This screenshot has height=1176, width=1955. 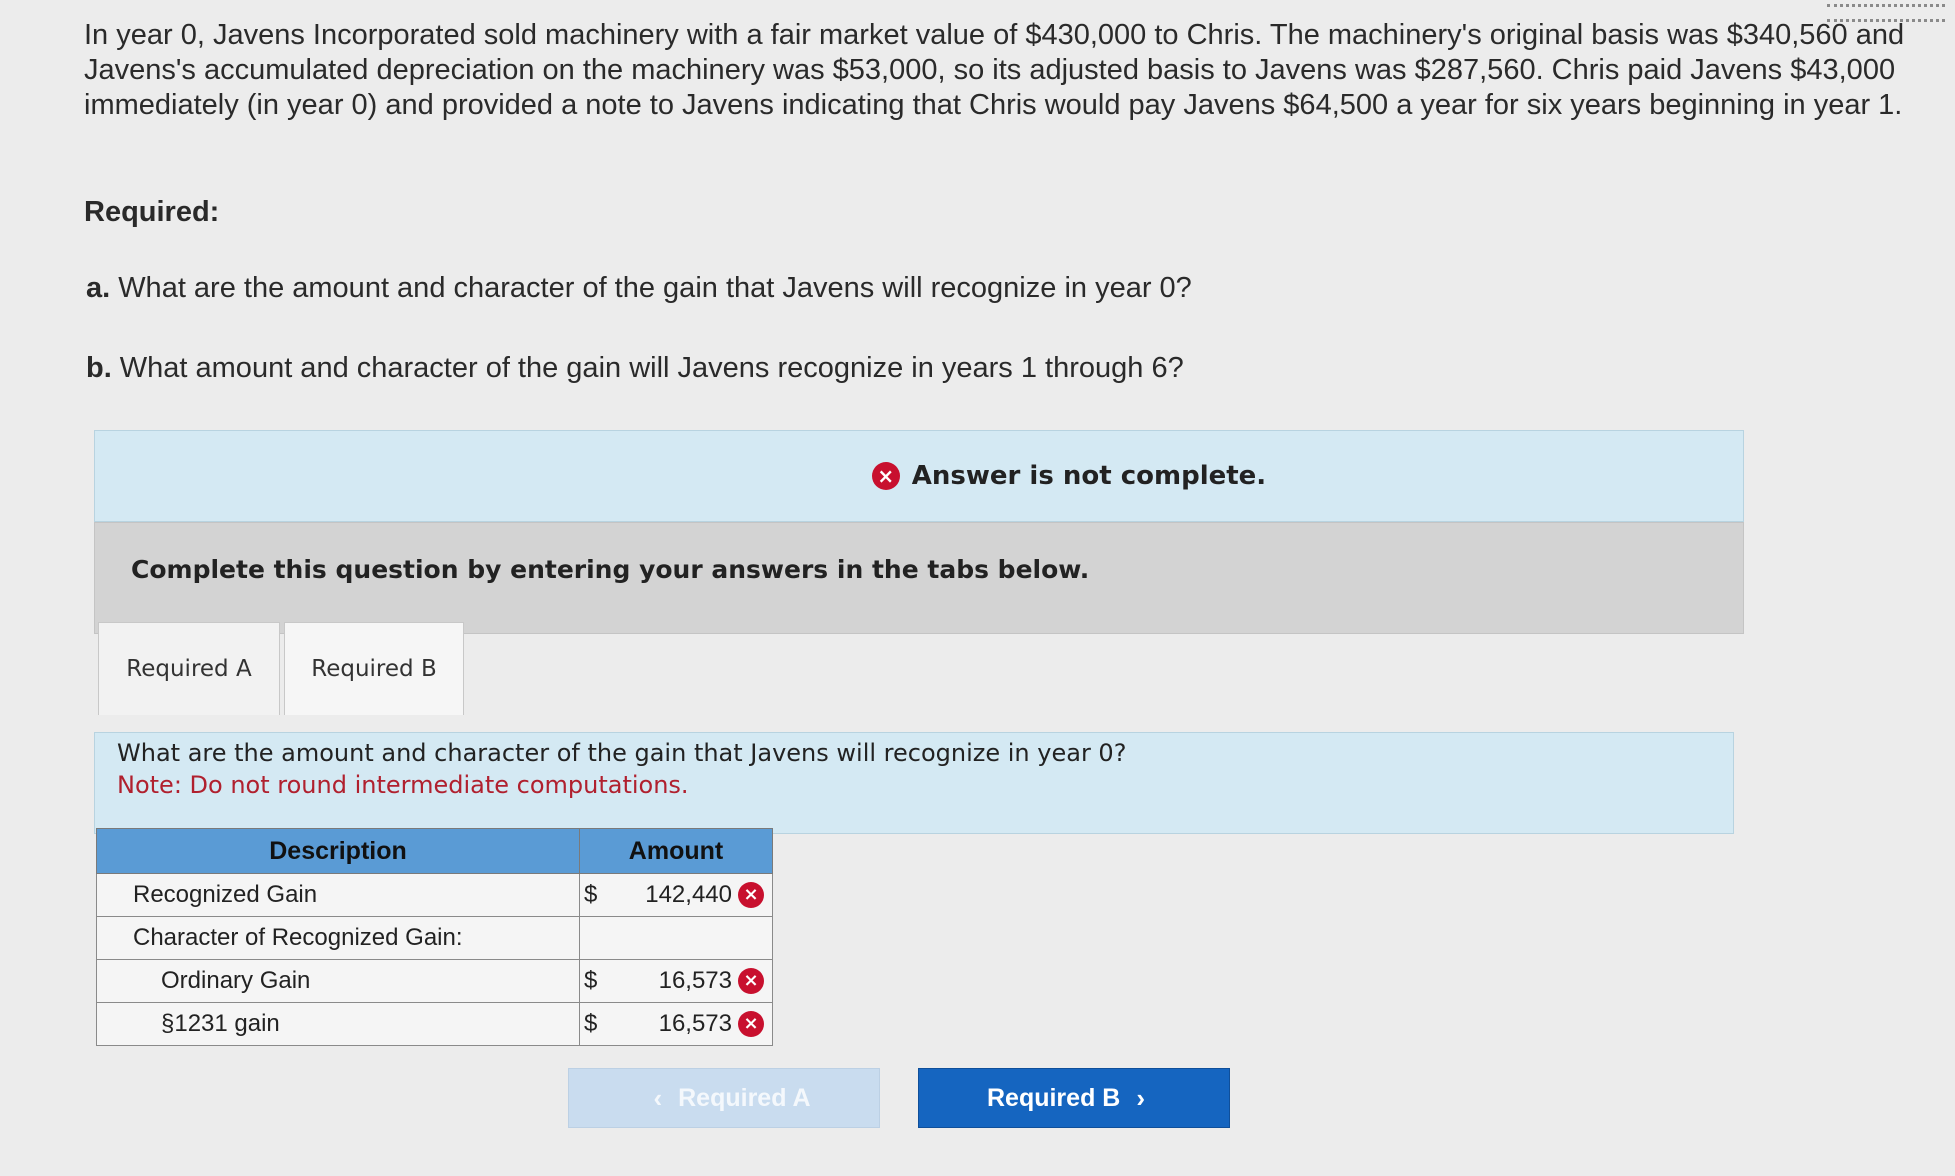 I want to click on next-button: Required B ›, so click(x=1074, y=1098).